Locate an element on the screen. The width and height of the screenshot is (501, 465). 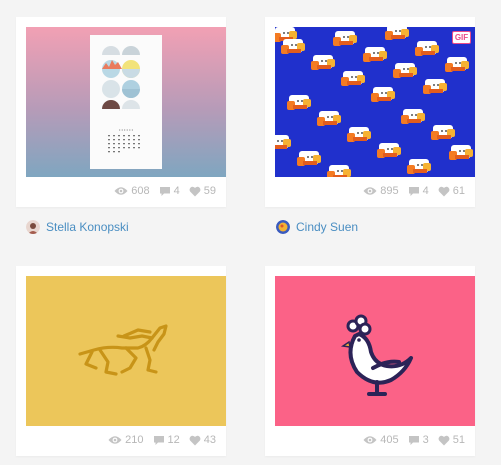
views-count: 895 is located at coordinates (389, 191).